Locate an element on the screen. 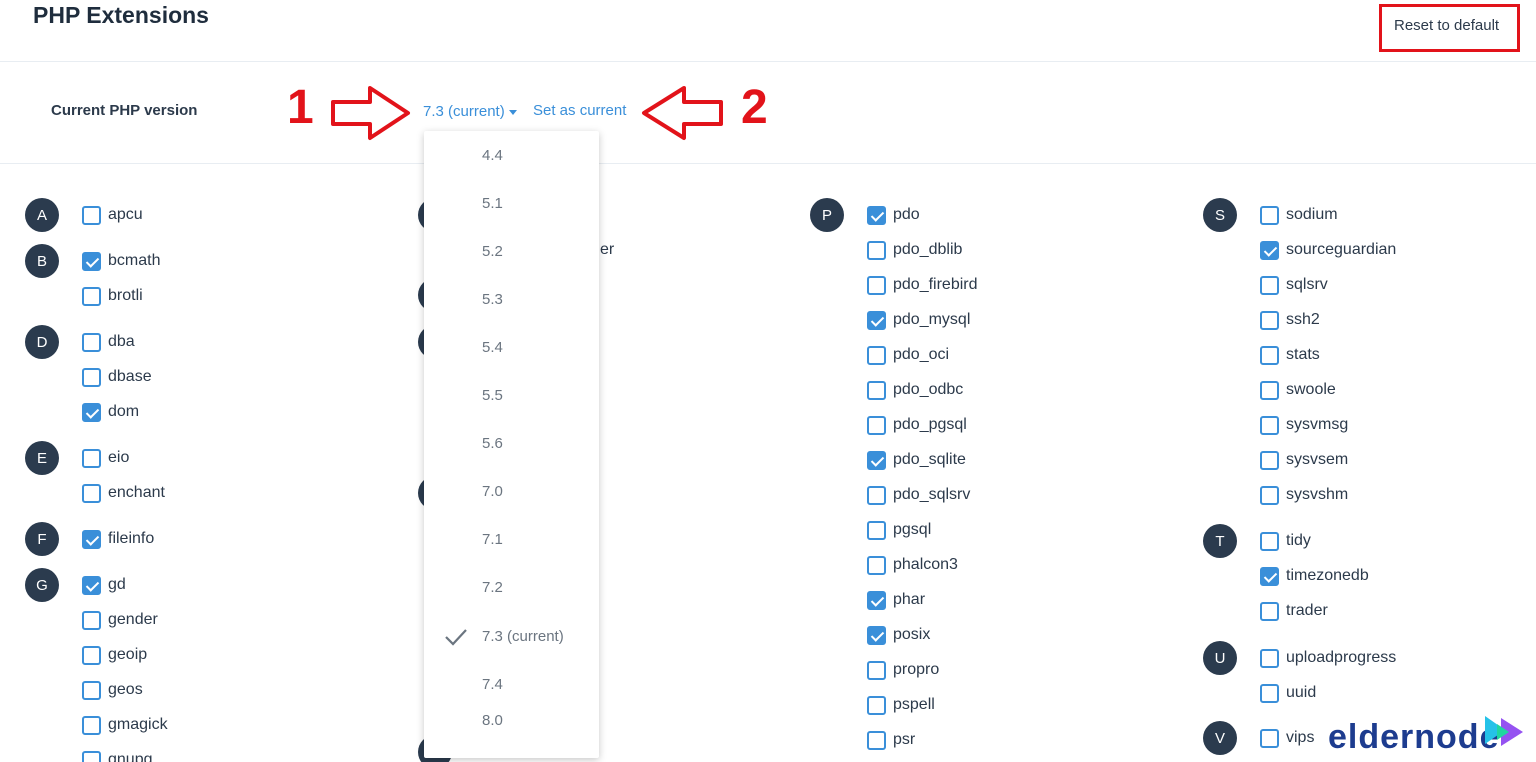  checkbox-vips is located at coordinates (1269, 738).